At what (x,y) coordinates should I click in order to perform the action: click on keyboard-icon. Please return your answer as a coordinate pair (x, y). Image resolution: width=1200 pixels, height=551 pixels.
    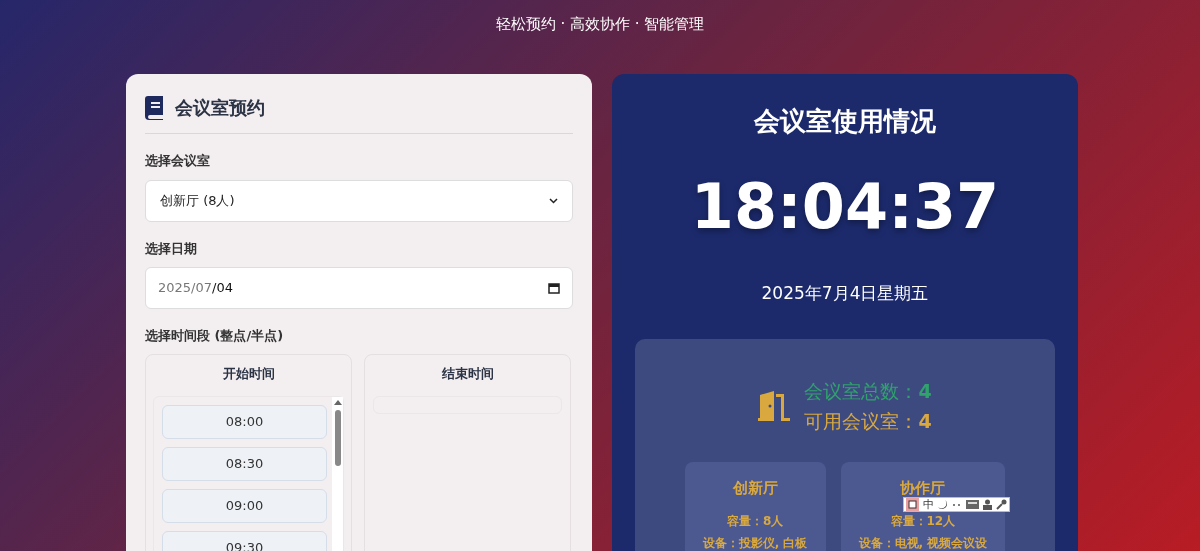
    Looking at the image, I should click on (972, 504).